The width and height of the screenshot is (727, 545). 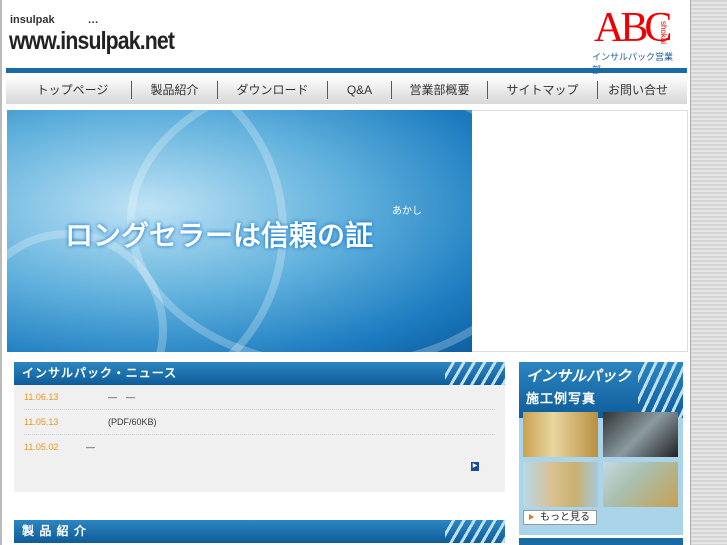 What do you see at coordinates (360, 90) in the screenshot?
I see `nav-qa: Q&A` at bounding box center [360, 90].